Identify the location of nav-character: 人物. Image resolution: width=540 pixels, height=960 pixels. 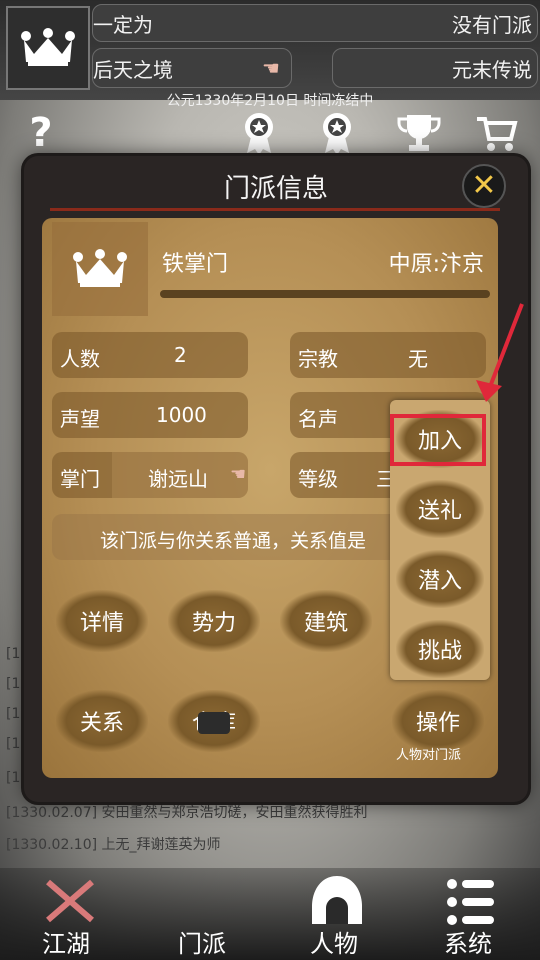
(338, 916).